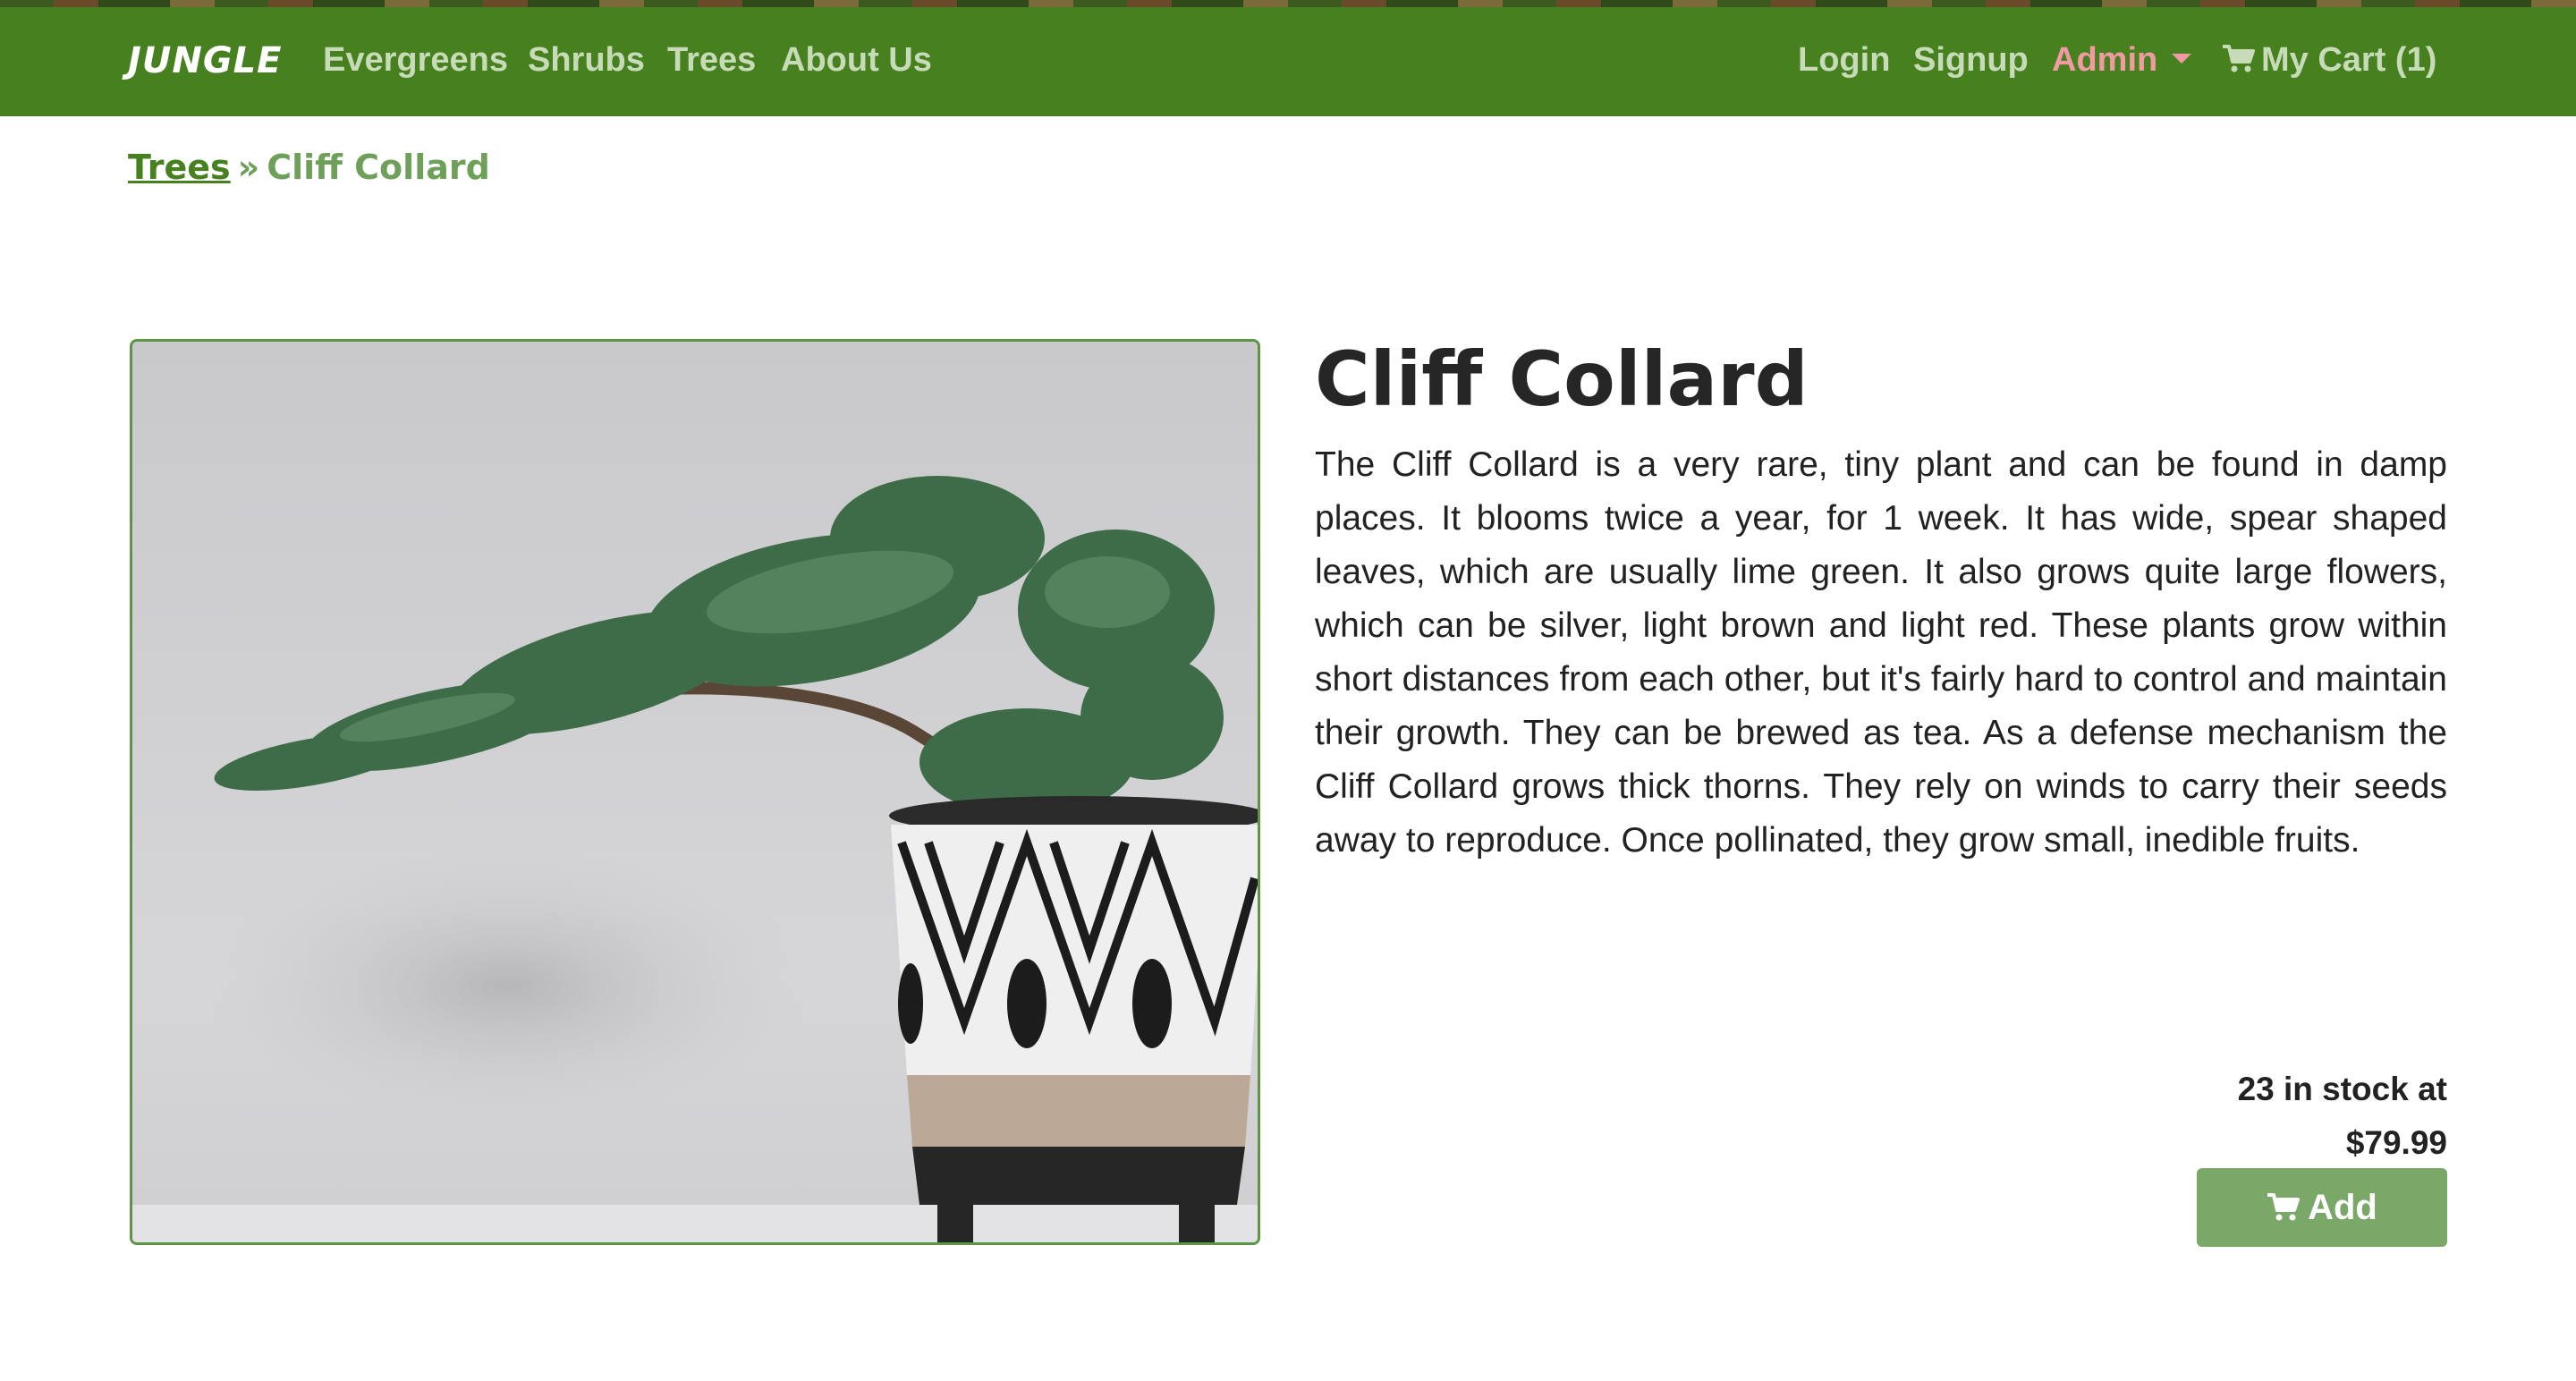  Describe the element at coordinates (415, 60) in the screenshot. I see `nav-link-evergreens: Evergreens` at that location.